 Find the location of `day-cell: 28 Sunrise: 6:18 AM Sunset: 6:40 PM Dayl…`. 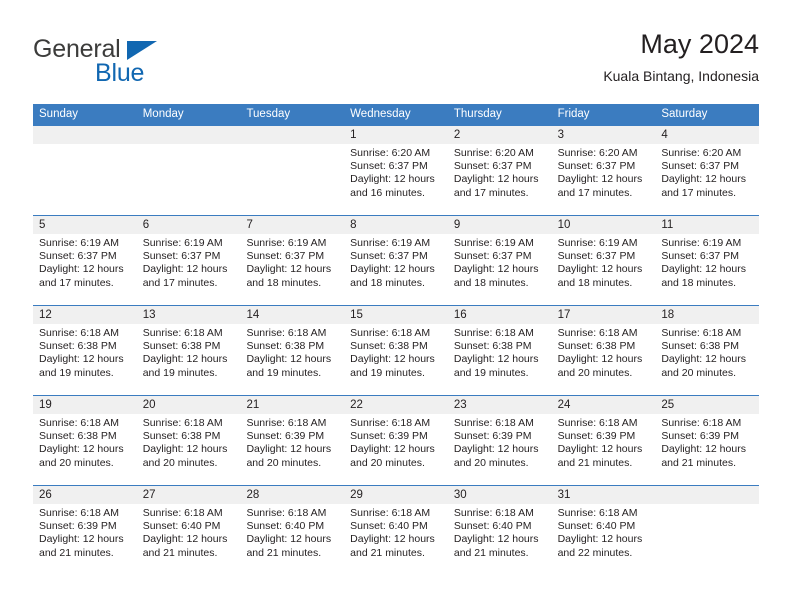

day-cell: 28 Sunrise: 6:18 AM Sunset: 6:40 PM Dayl… is located at coordinates (292, 530).